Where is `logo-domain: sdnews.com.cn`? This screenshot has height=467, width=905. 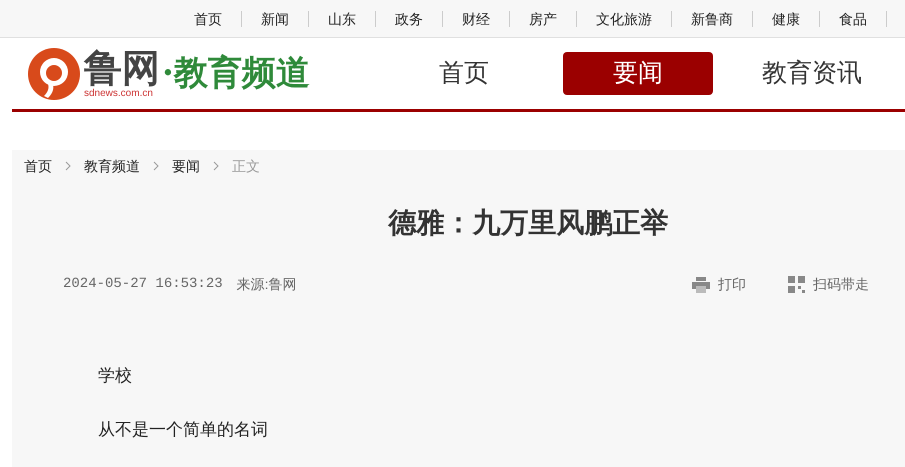
logo-domain: sdnews.com.cn is located at coordinates (119, 93).